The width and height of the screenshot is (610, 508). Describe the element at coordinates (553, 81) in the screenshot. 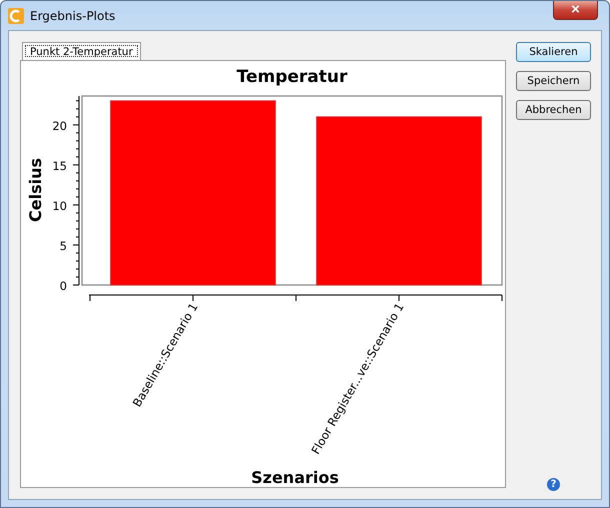

I see `dialog-button: Speichern` at that location.